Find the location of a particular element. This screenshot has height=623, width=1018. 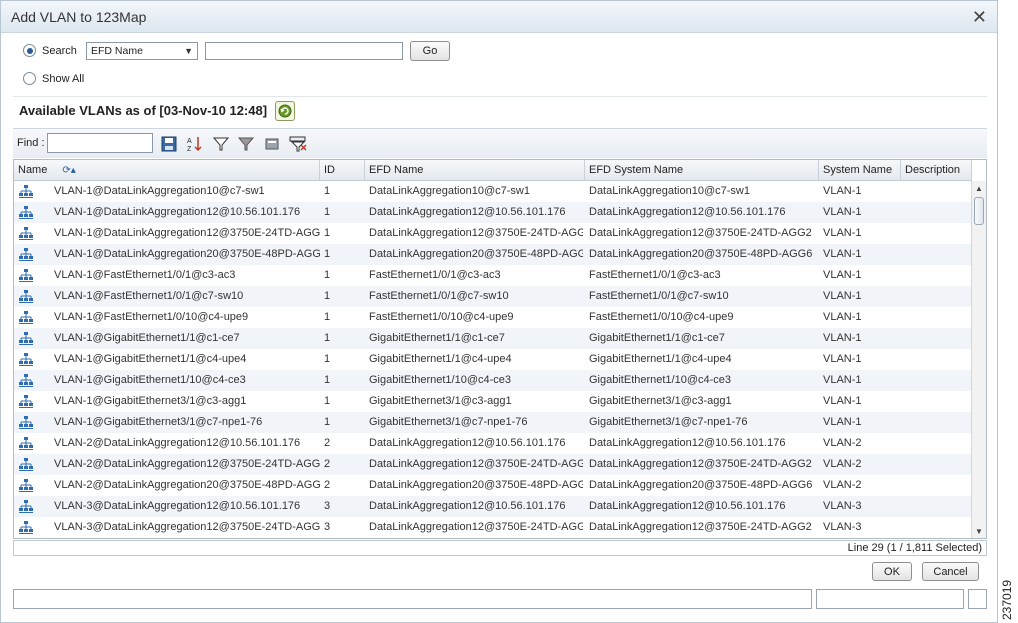

status-bar-middle is located at coordinates (890, 599).